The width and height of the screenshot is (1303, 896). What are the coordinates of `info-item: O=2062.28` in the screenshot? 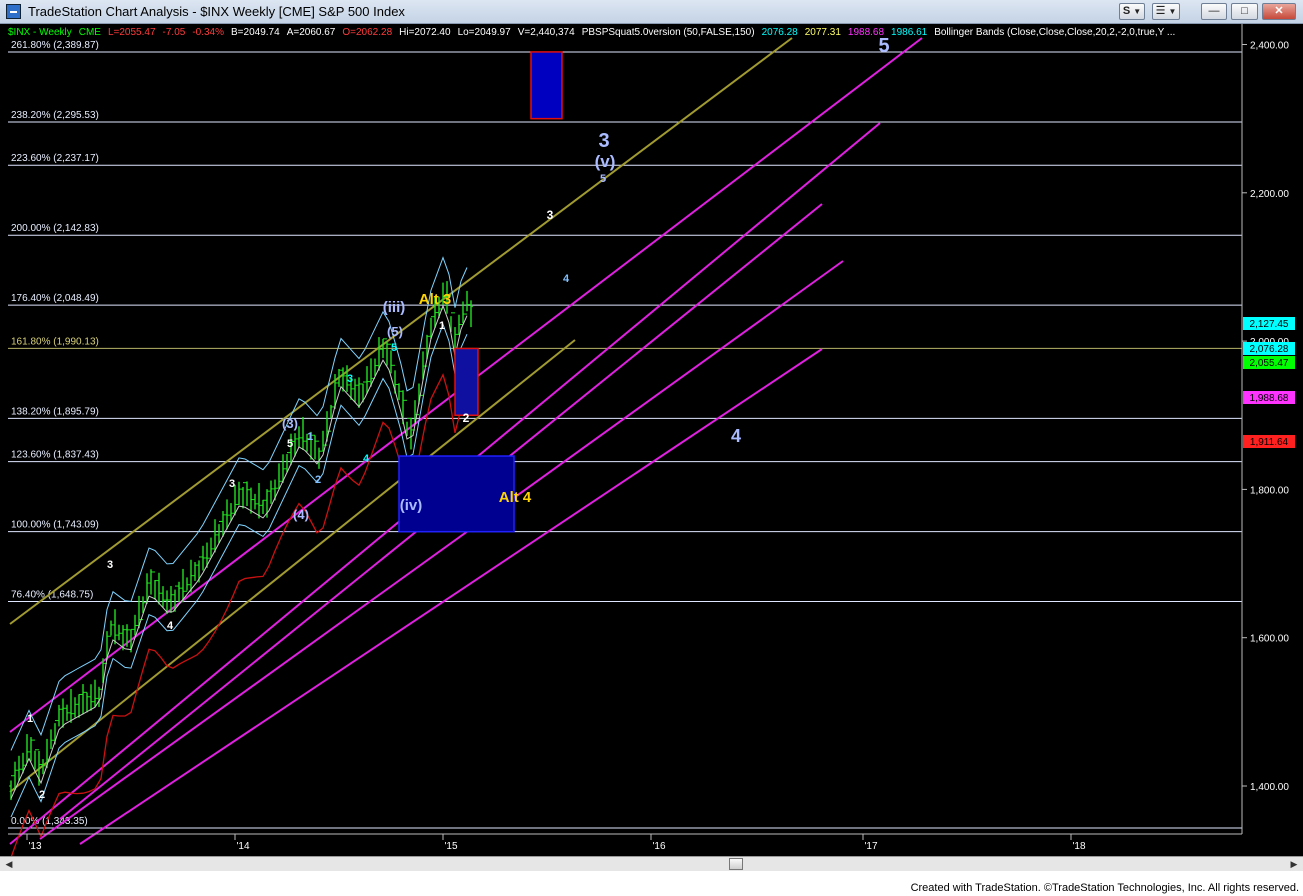 It's located at (367, 32).